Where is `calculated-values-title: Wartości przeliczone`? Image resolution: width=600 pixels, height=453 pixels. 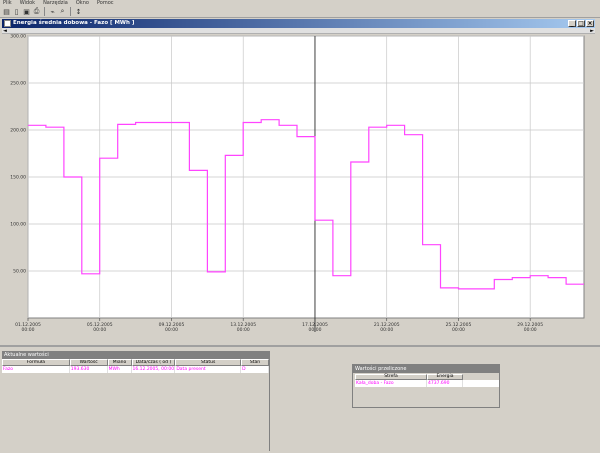
calculated-values-title: Wartości przeliczone is located at coordinates (426, 369).